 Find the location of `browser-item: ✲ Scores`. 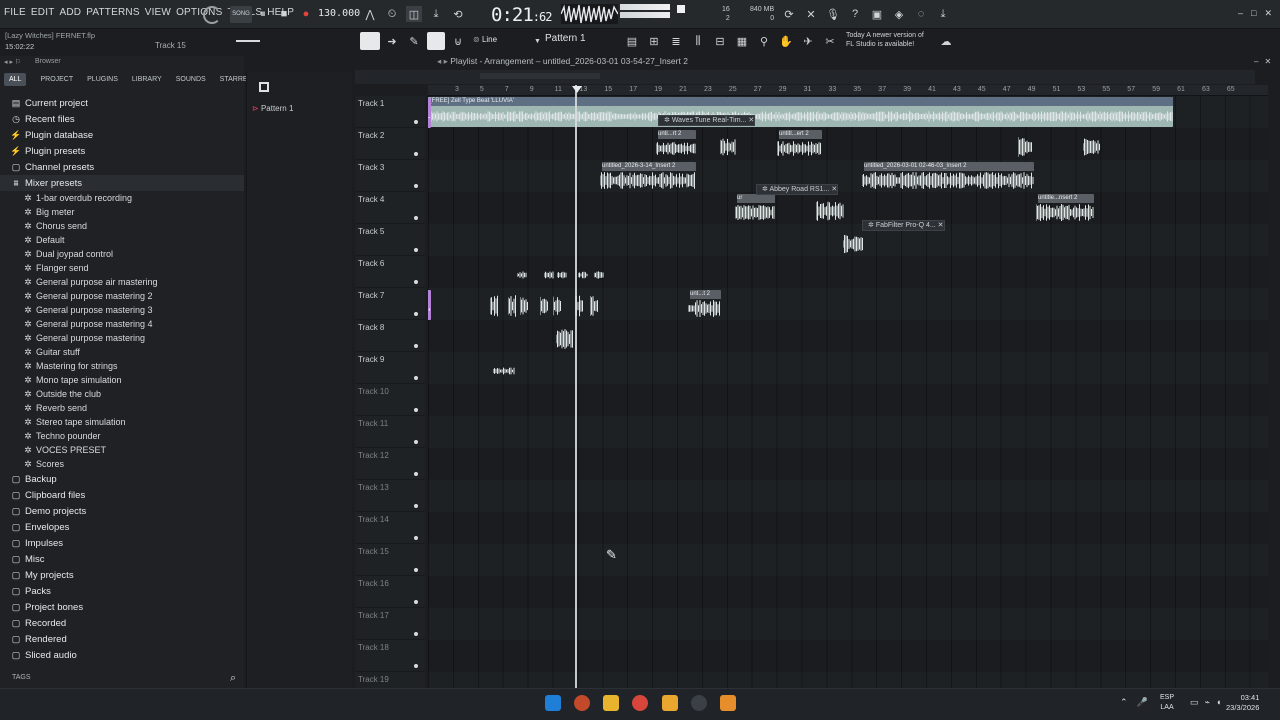

browser-item: ✲ Scores is located at coordinates (122, 464).